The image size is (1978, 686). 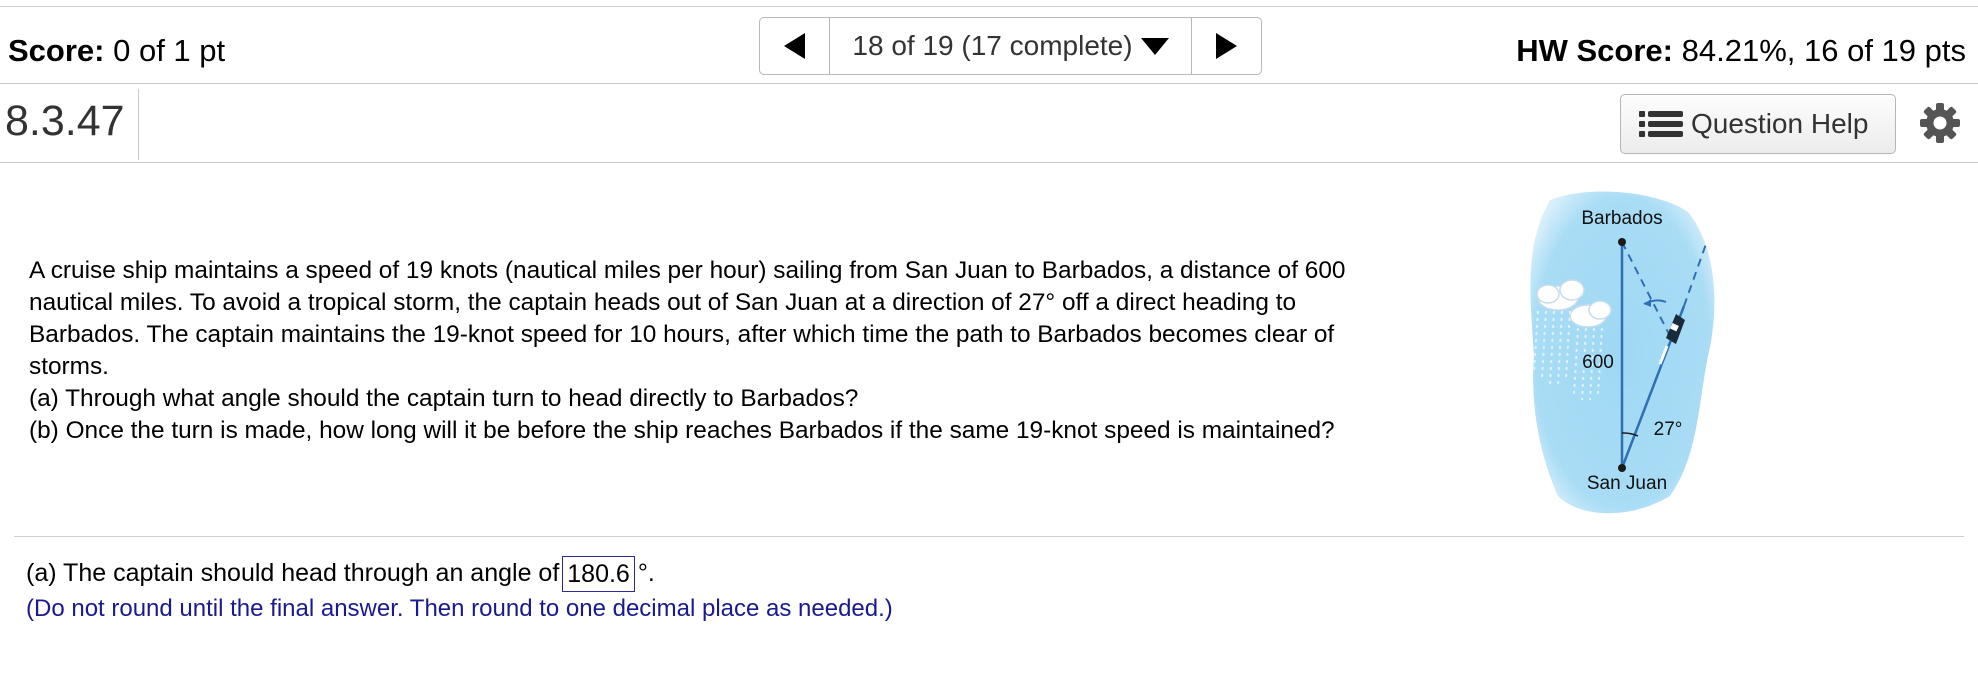 What do you see at coordinates (989, 124) in the screenshot?
I see `question-bar: 8.3.47 Question Help` at bounding box center [989, 124].